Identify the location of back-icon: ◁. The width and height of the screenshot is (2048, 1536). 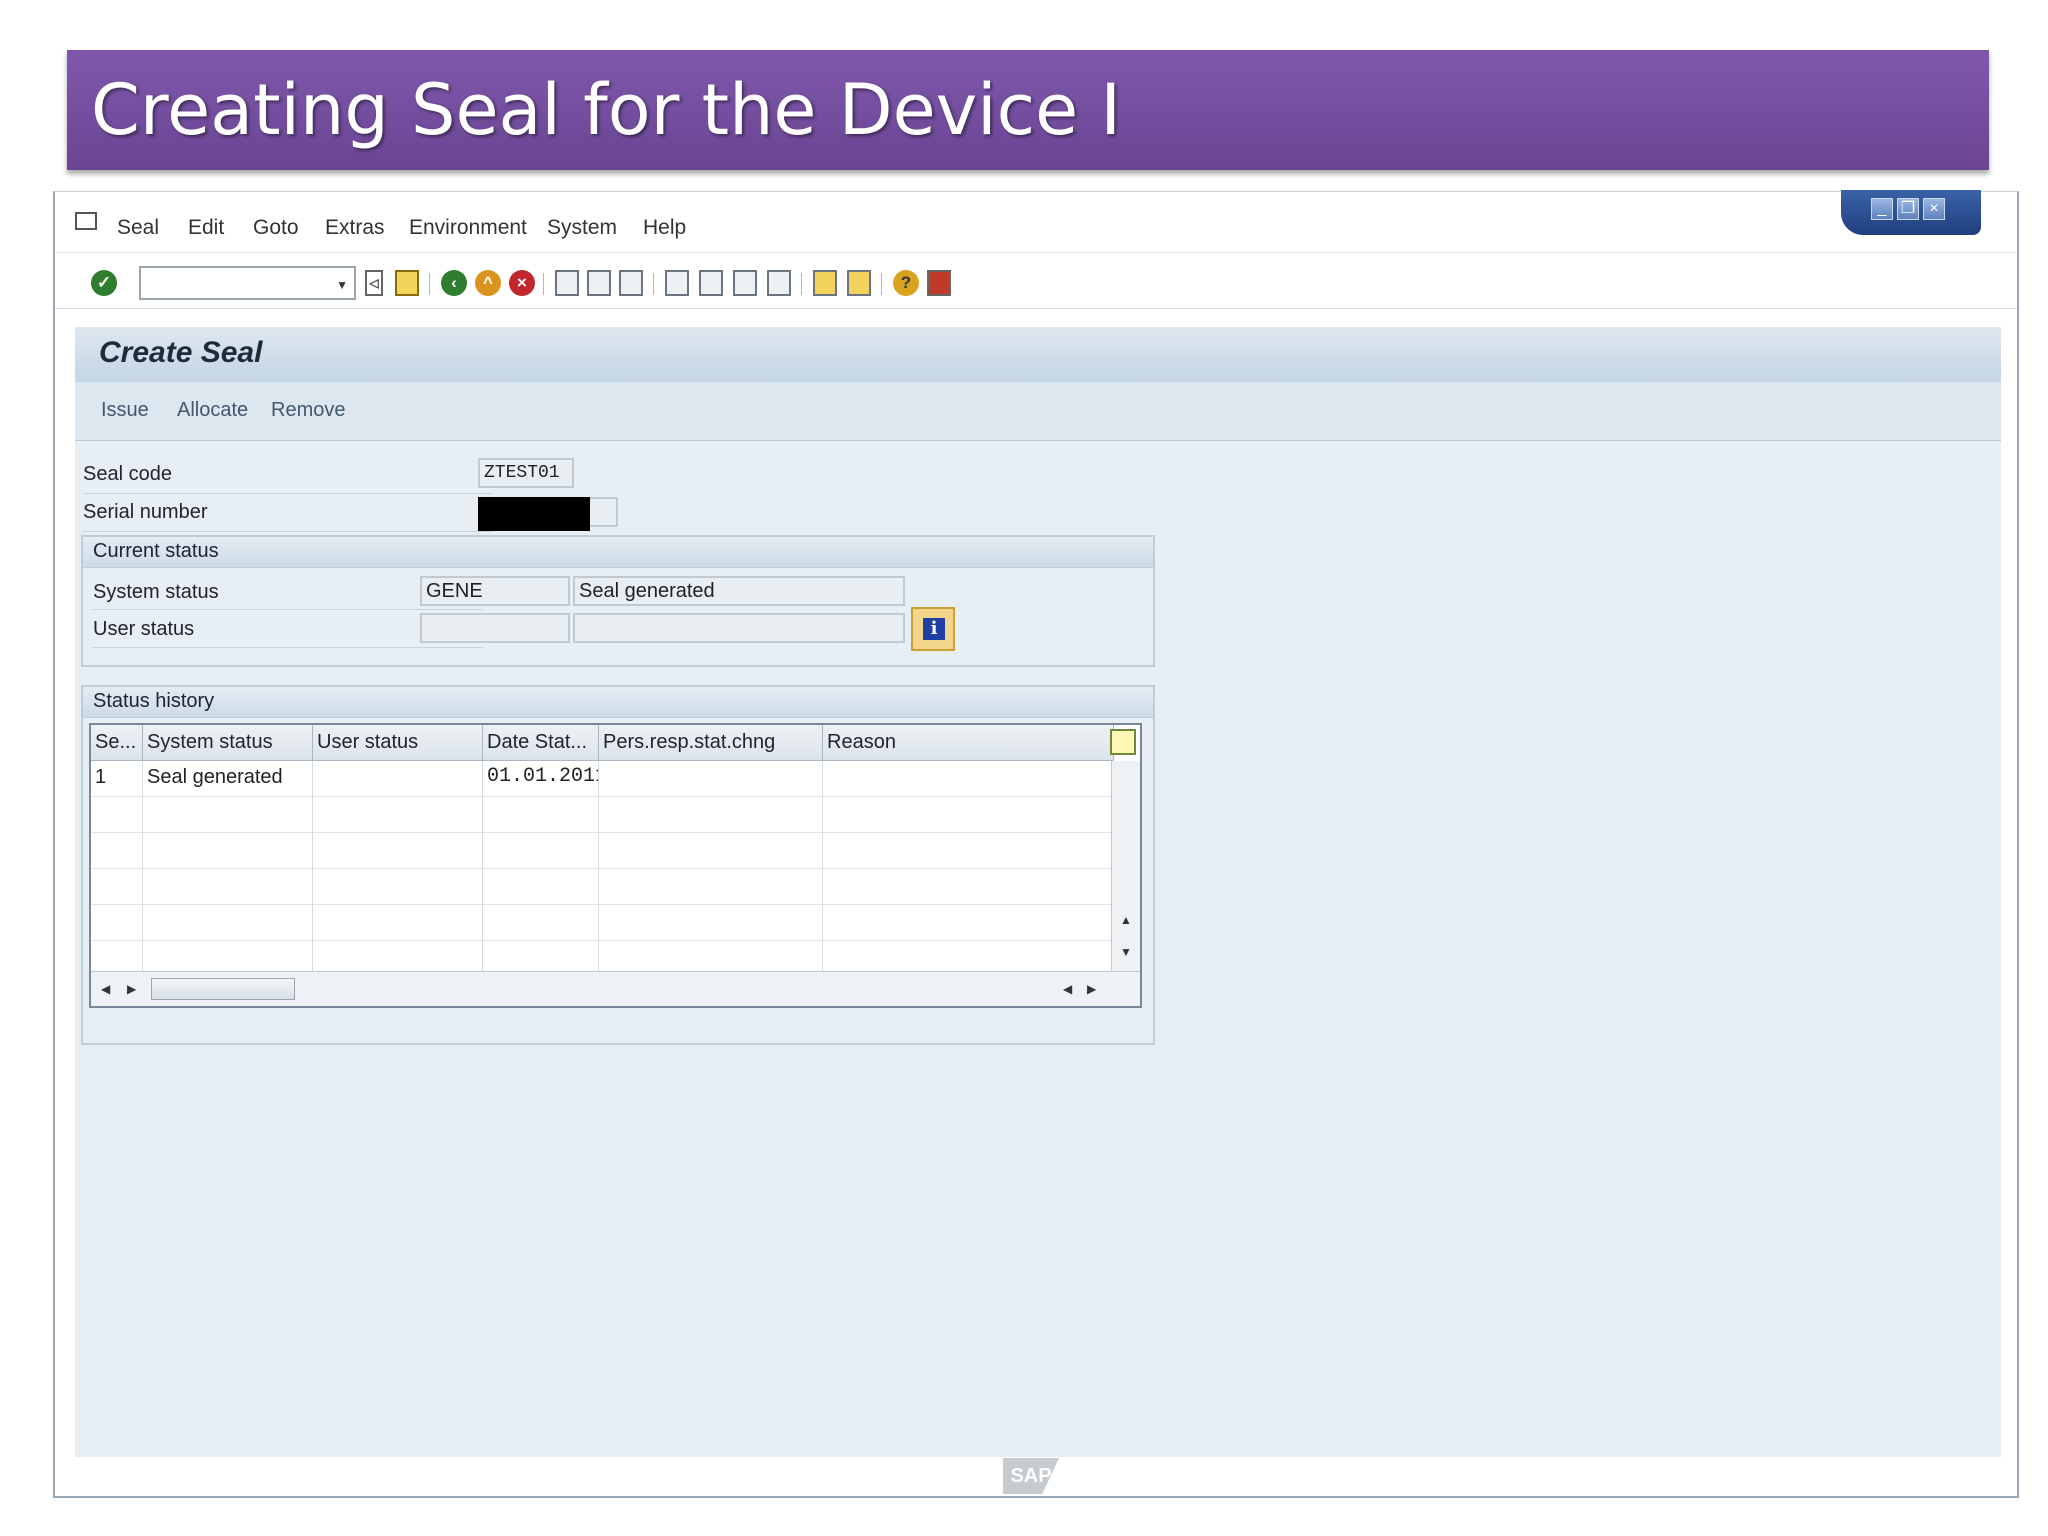
(374, 283).